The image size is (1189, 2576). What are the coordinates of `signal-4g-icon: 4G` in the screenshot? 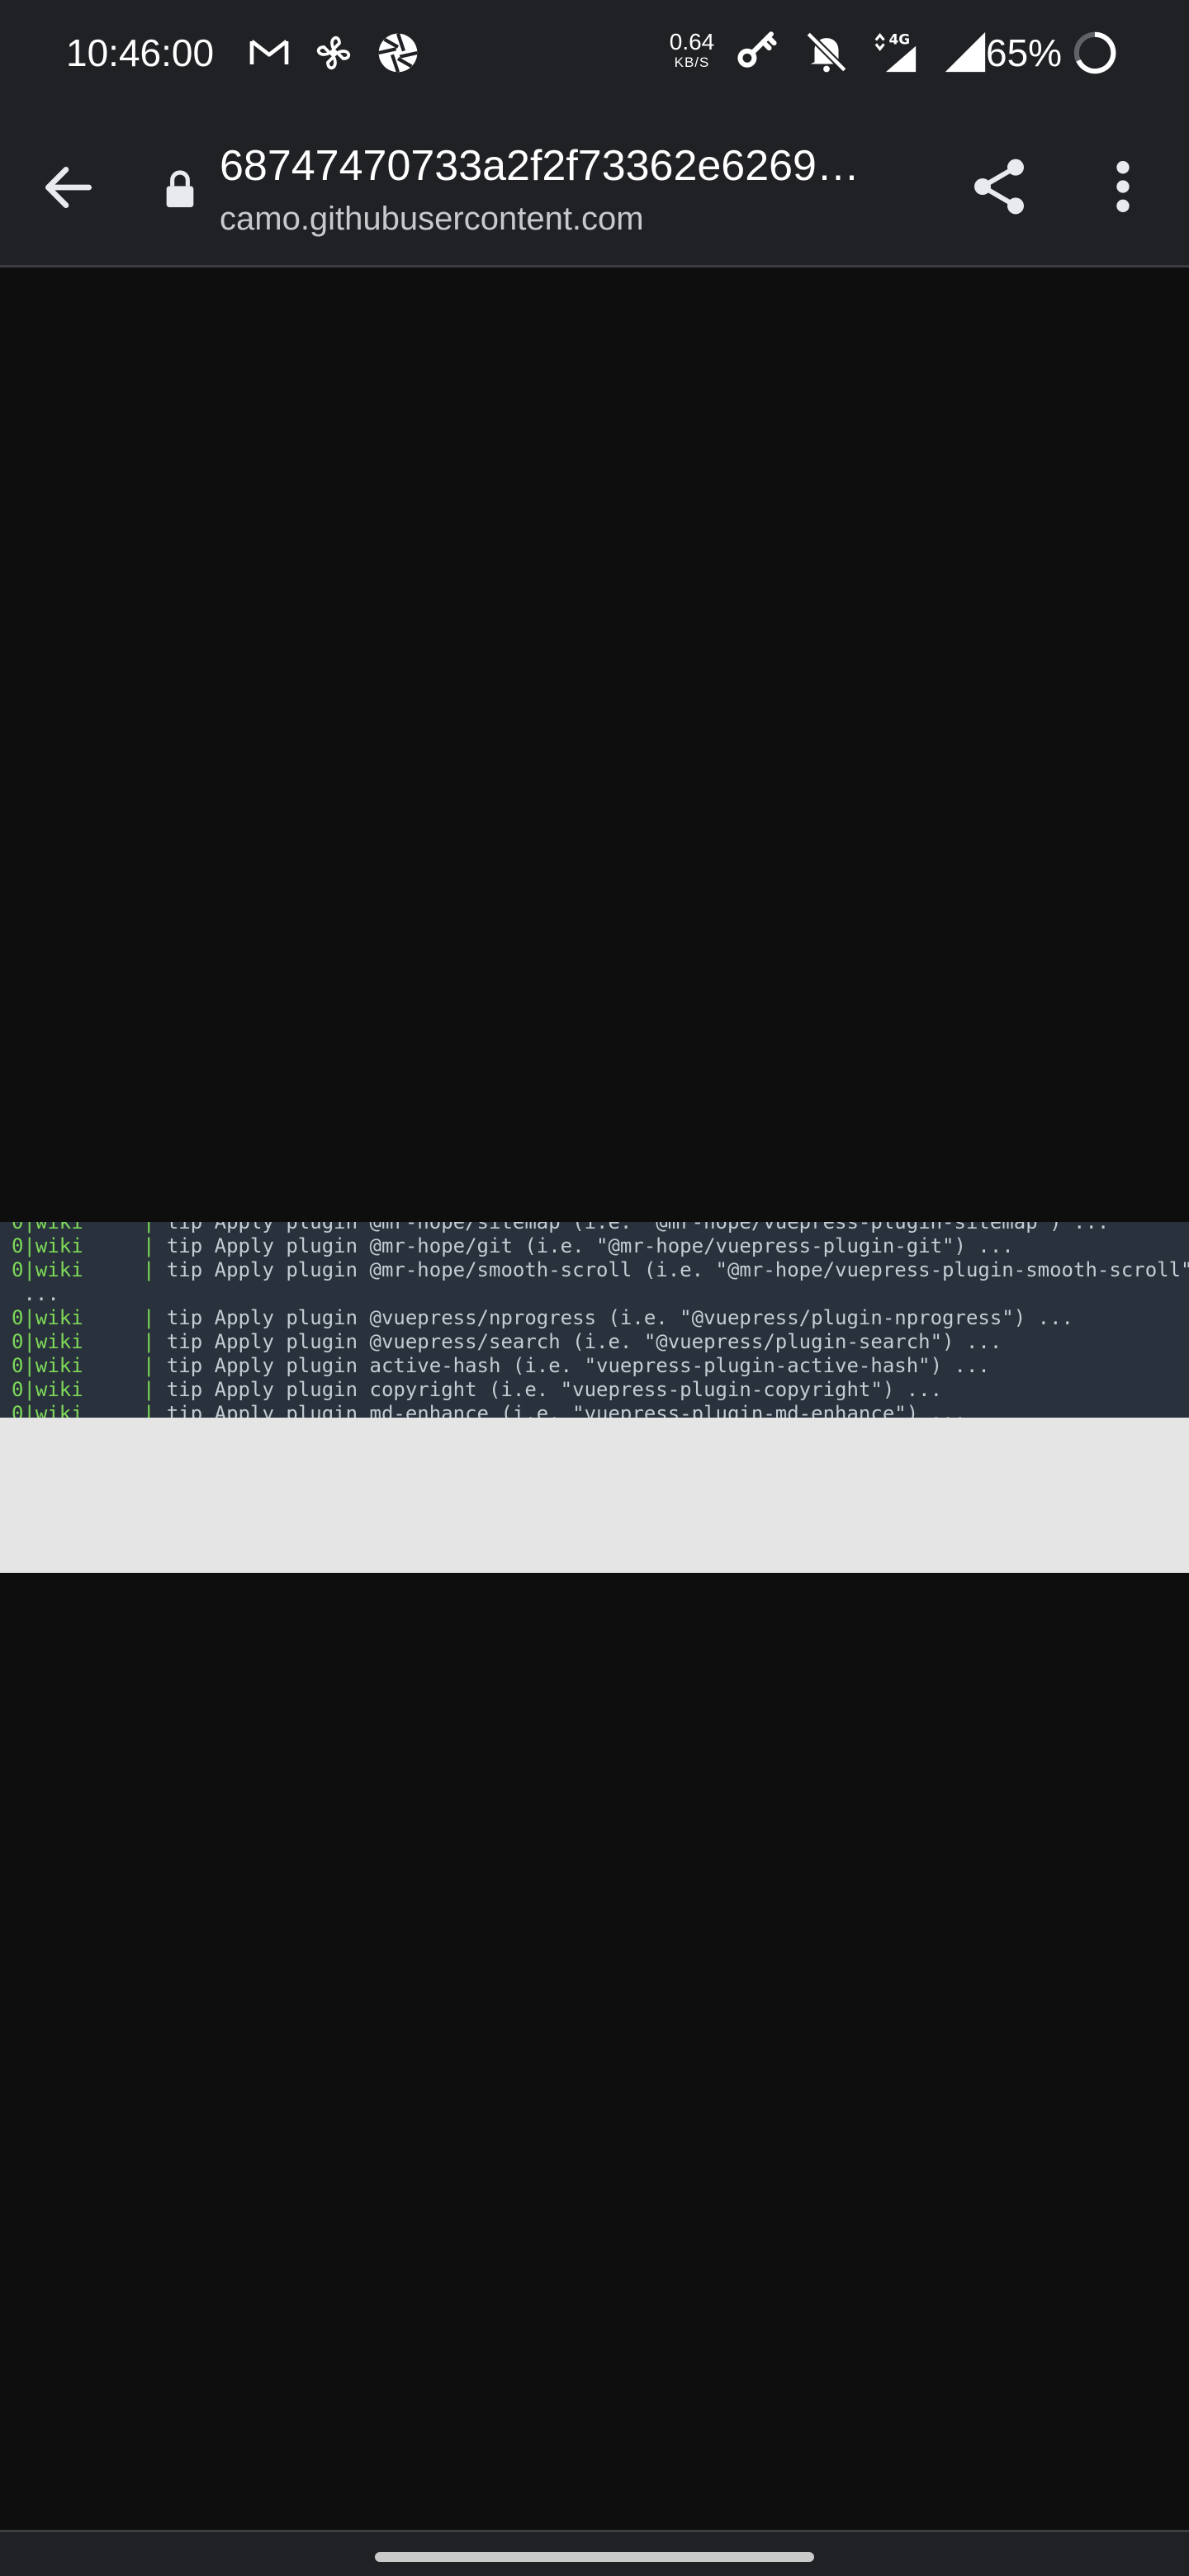 It's located at (896, 54).